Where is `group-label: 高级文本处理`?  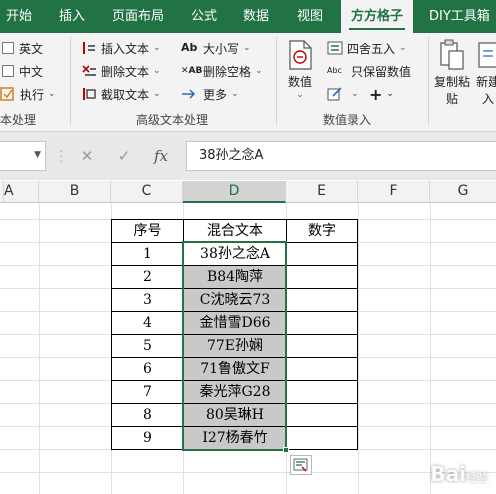
group-label: 高级文本处理 is located at coordinates (172, 120).